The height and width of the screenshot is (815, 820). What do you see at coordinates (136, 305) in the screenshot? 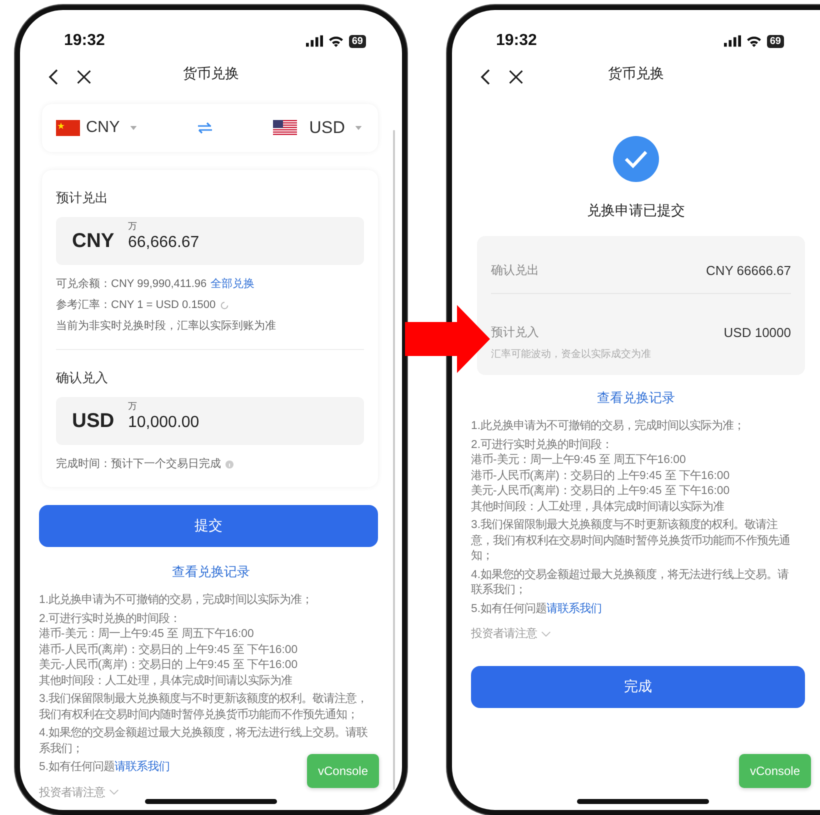
I see `rate-text: 参考汇率：CNY 1 = USD 0.1500` at bounding box center [136, 305].